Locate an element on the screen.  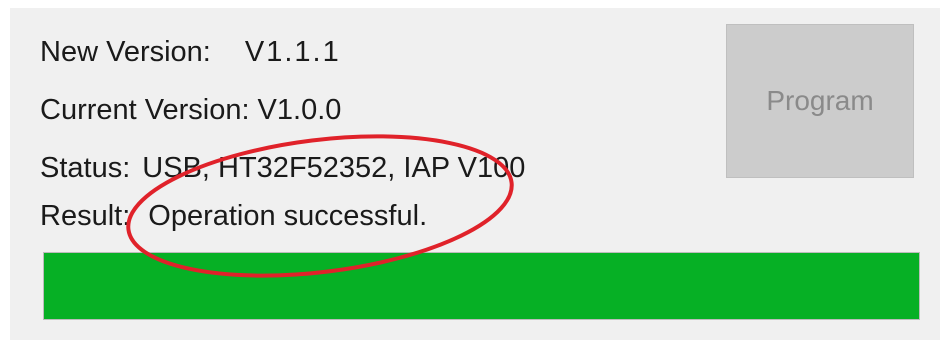
new-version-value: V1.1.1 is located at coordinates (292, 52).